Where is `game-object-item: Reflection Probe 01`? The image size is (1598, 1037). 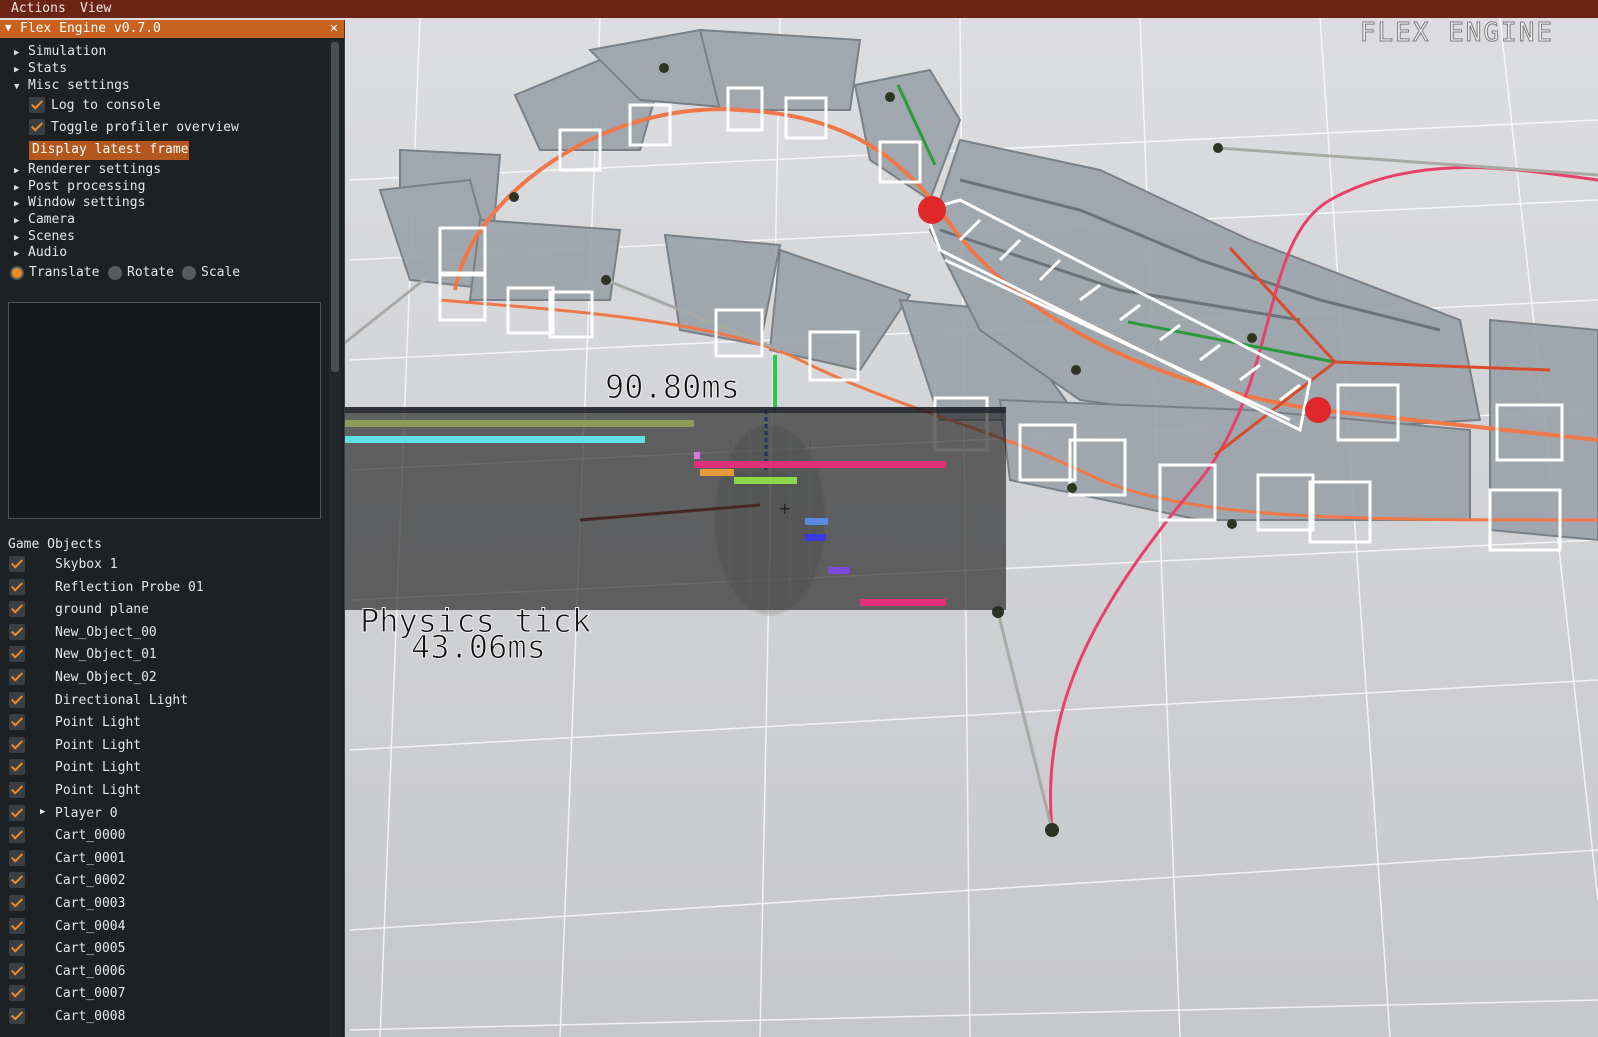 game-object-item: Reflection Probe 01 is located at coordinates (129, 587).